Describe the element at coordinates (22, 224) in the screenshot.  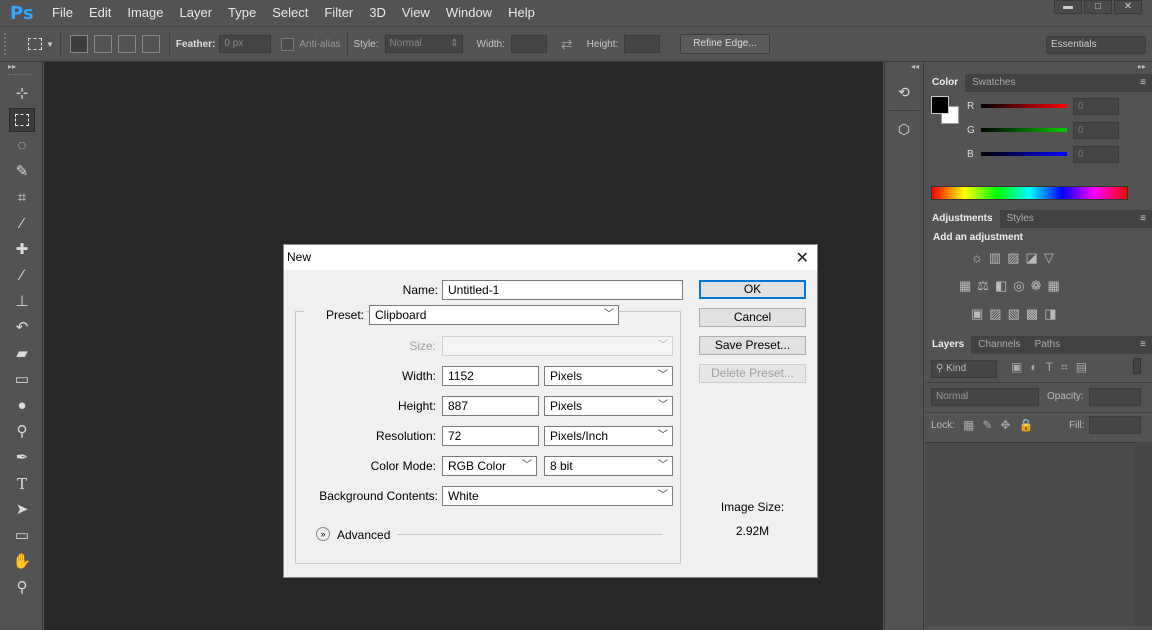
I see `eyedropper-tool-icon: ⁄` at that location.